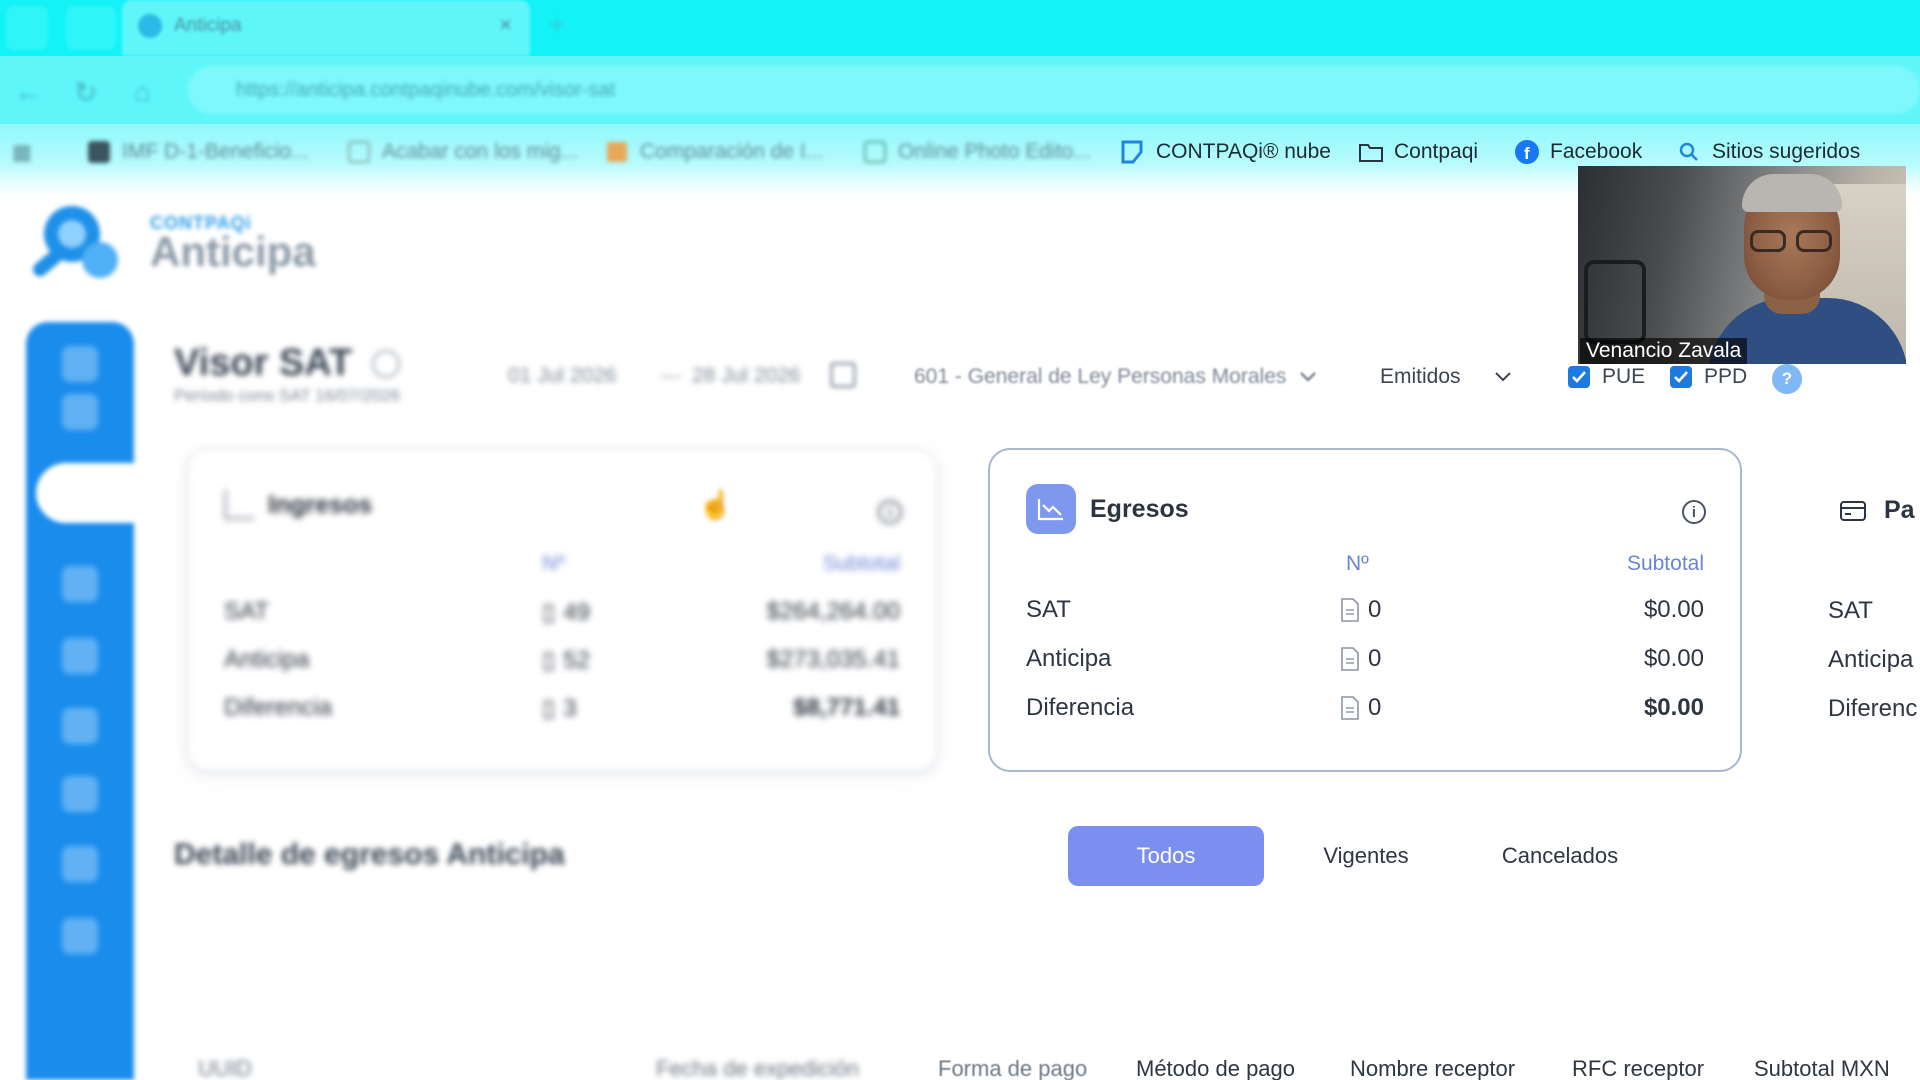 This screenshot has width=1920, height=1080. What do you see at coordinates (80, 794) in the screenshot?
I see `sidebar-shield-icon` at bounding box center [80, 794].